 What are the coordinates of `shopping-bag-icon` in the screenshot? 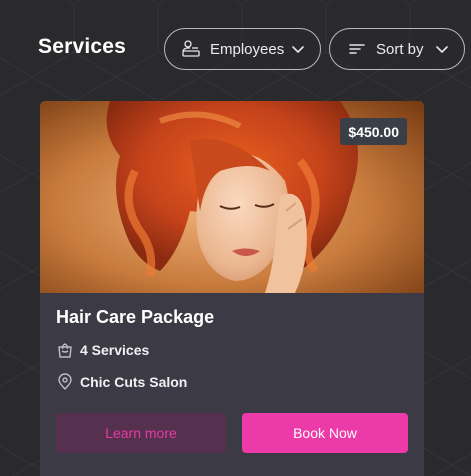 It's located at (65, 350).